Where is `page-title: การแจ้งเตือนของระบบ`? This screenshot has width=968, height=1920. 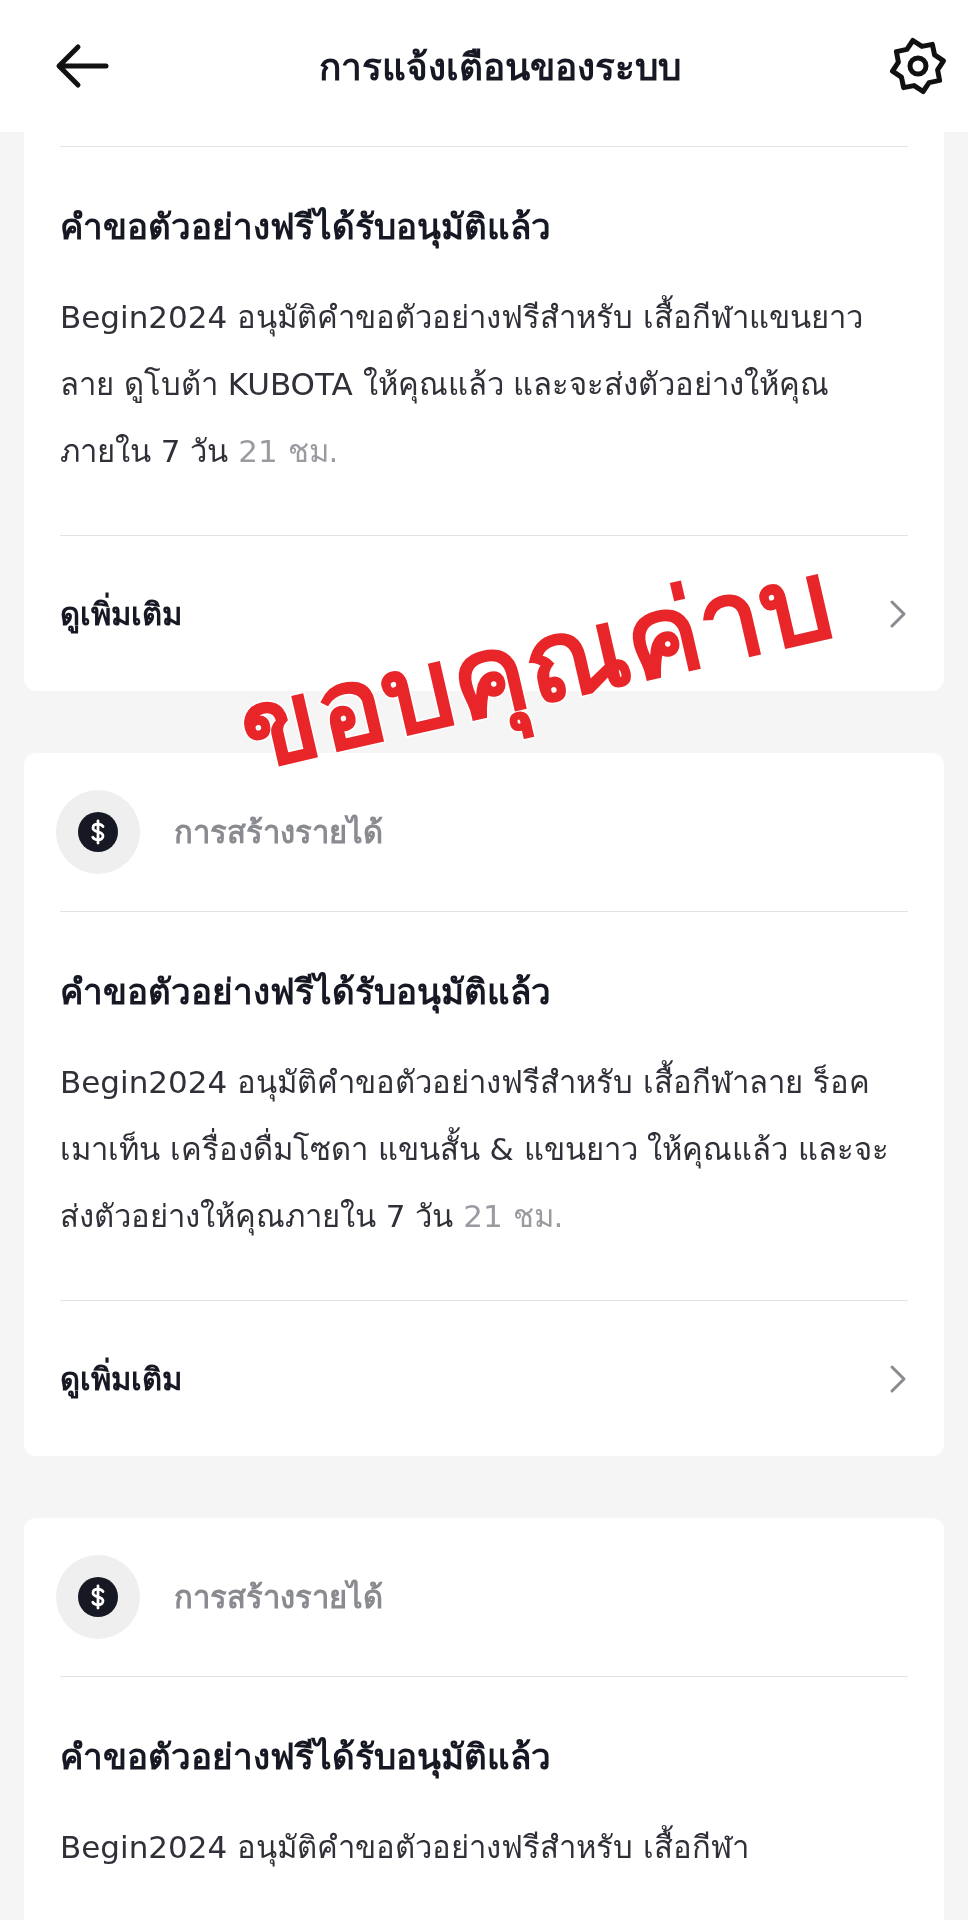
page-title: การแจ้งเตือนของระบบ is located at coordinates (500, 67).